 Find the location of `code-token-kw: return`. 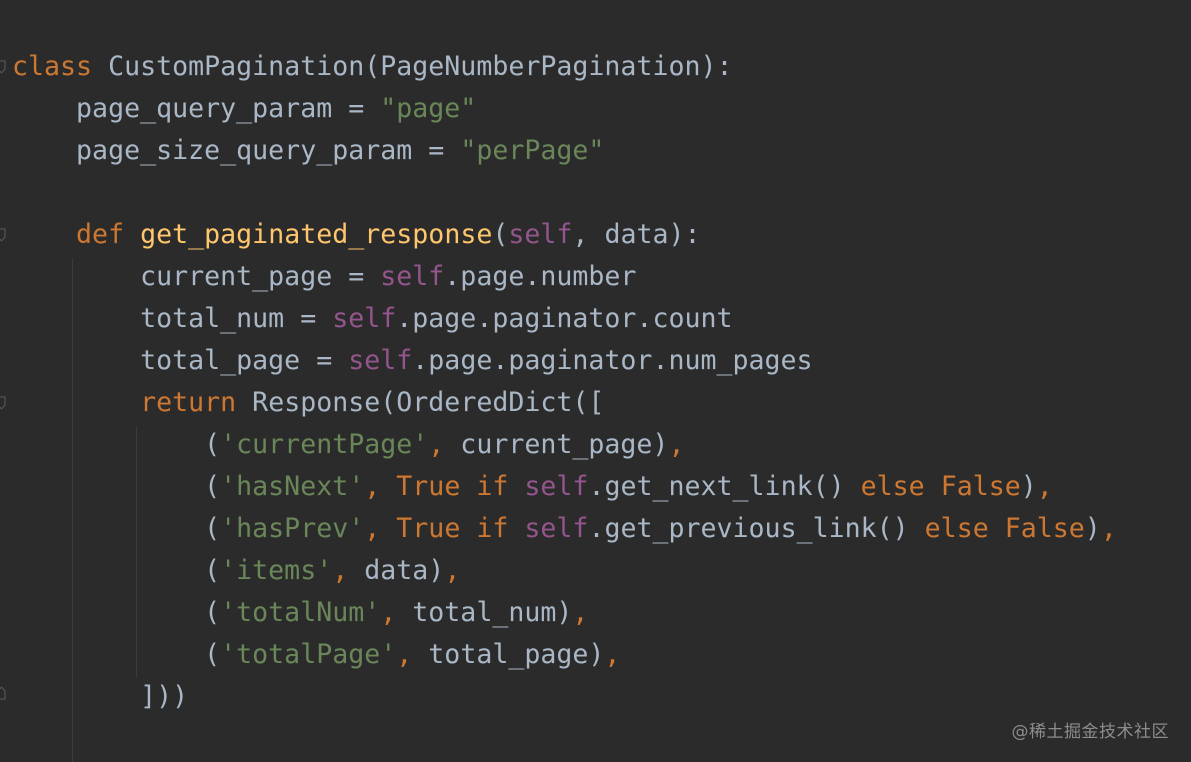

code-token-kw: return is located at coordinates (188, 402).